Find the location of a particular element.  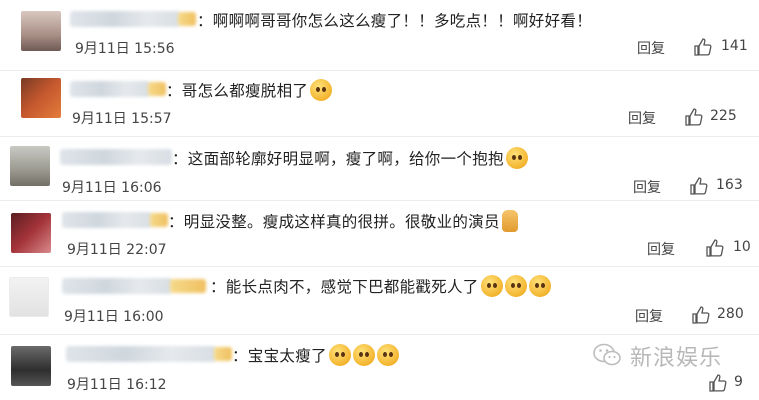

like-count: 141 is located at coordinates (734, 46).